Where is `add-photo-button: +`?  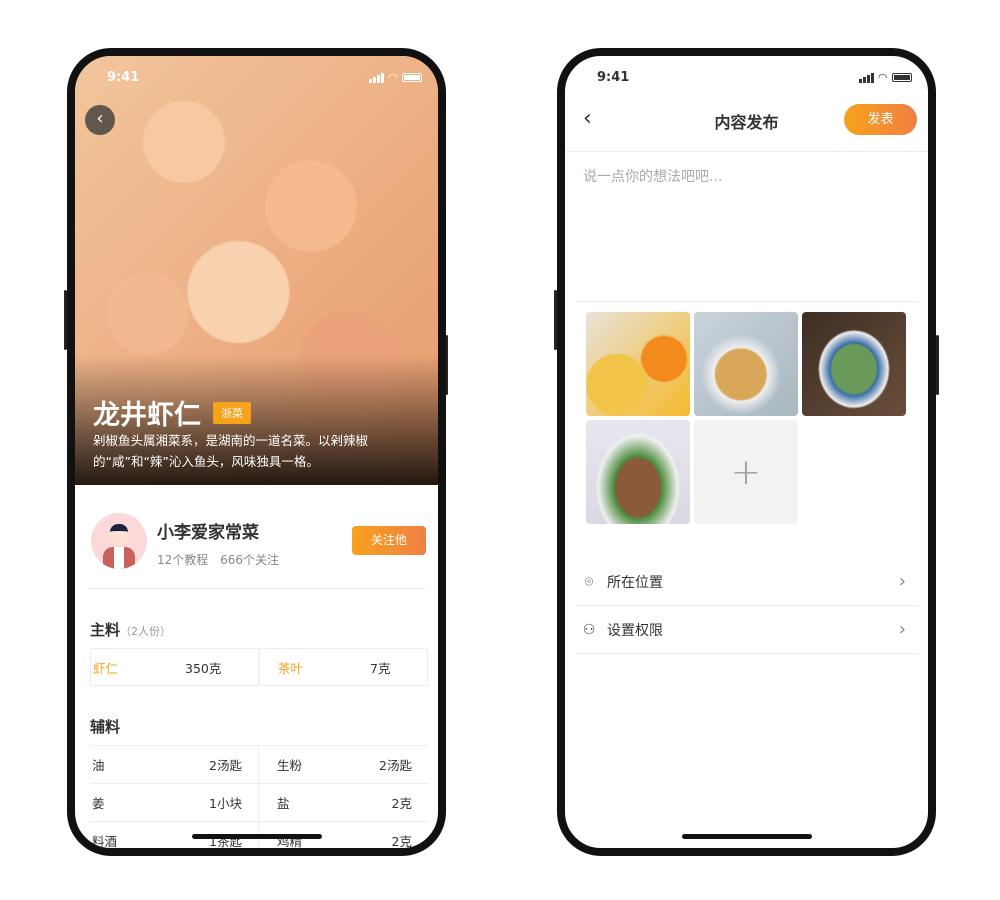
add-photo-button: + is located at coordinates (746, 472).